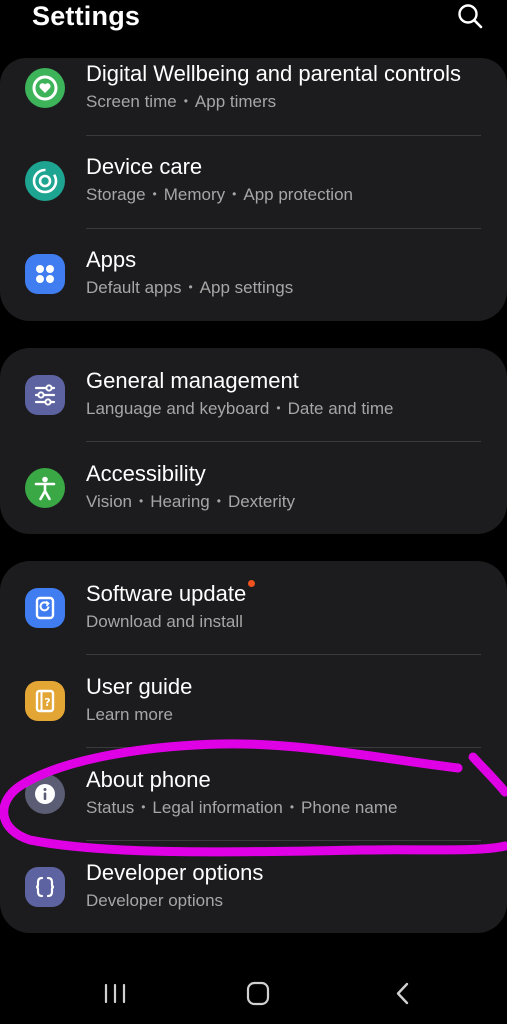  What do you see at coordinates (146, 473) in the screenshot?
I see `item-title: Accessibility` at bounding box center [146, 473].